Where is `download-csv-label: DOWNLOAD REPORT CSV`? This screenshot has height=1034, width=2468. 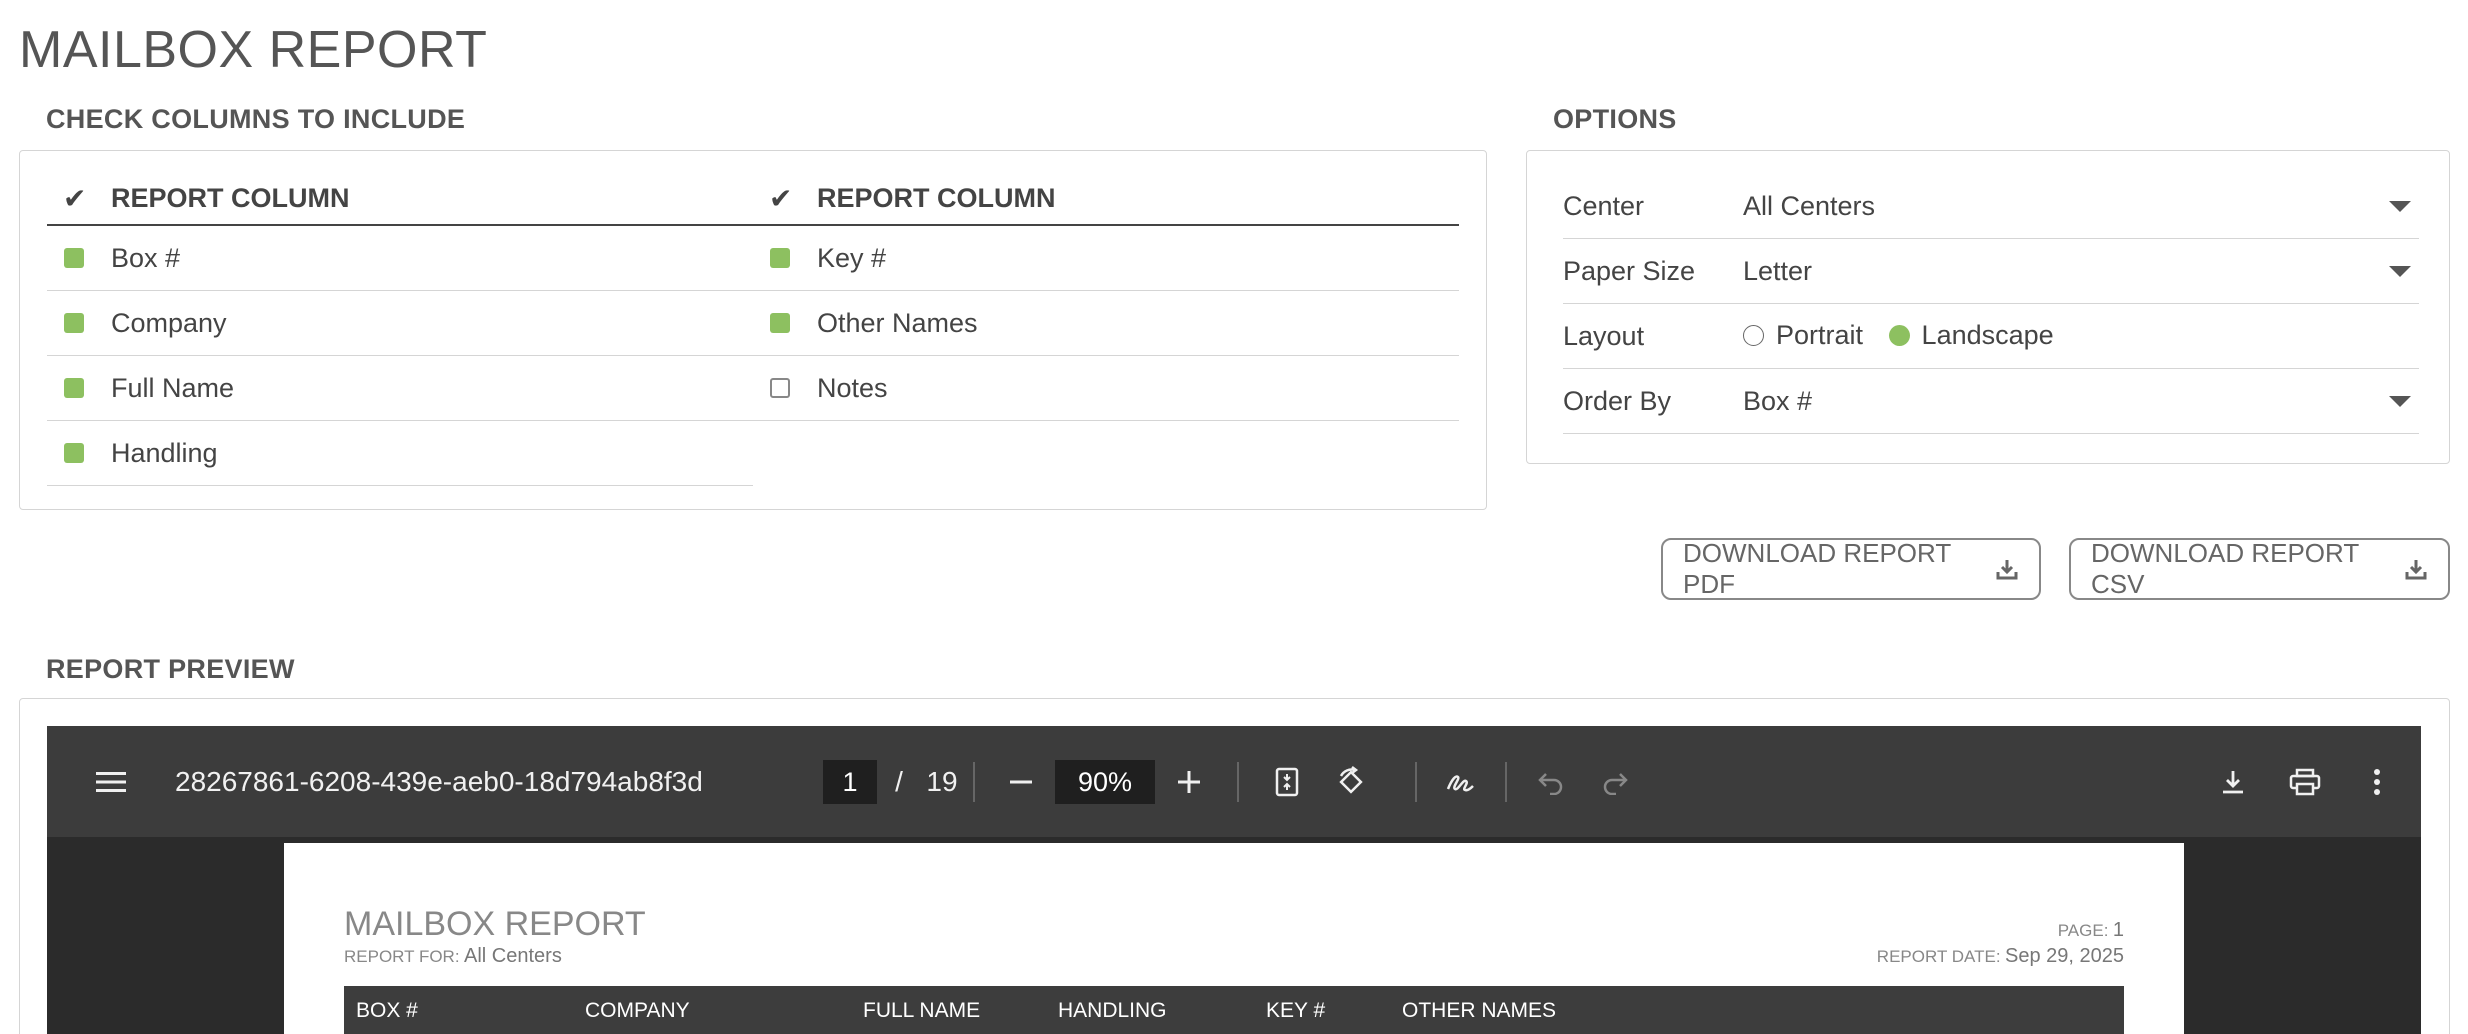
download-csv-label: DOWNLOAD REPORT CSV is located at coordinates (2225, 568).